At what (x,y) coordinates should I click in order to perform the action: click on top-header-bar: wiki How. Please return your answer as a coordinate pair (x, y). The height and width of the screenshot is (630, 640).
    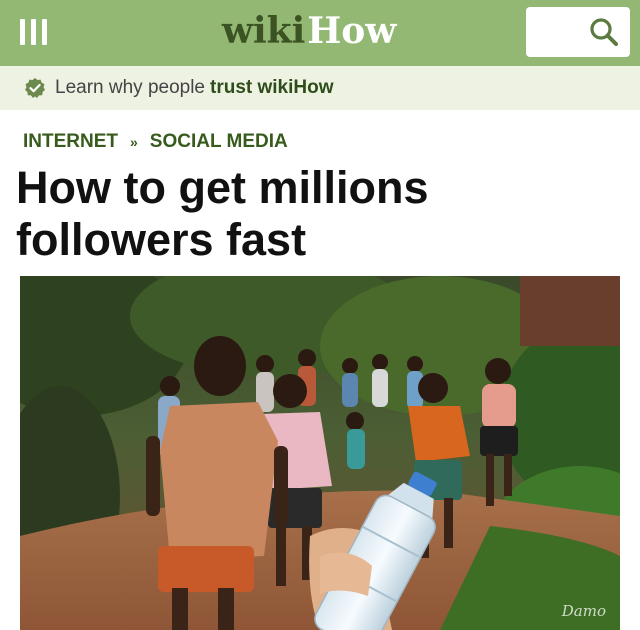
    Looking at the image, I should click on (320, 33).